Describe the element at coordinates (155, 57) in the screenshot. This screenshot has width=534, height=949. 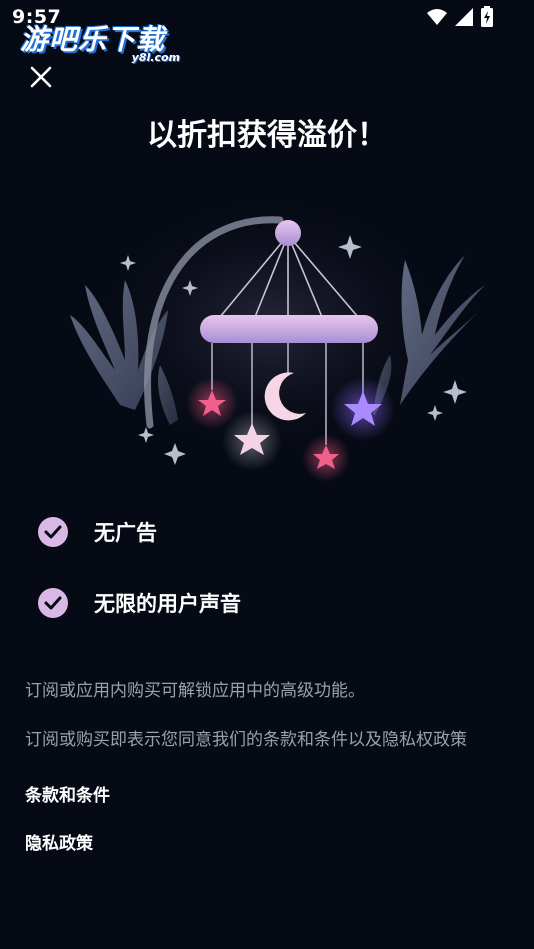
I see `watermark-domain: y8l.com` at that location.